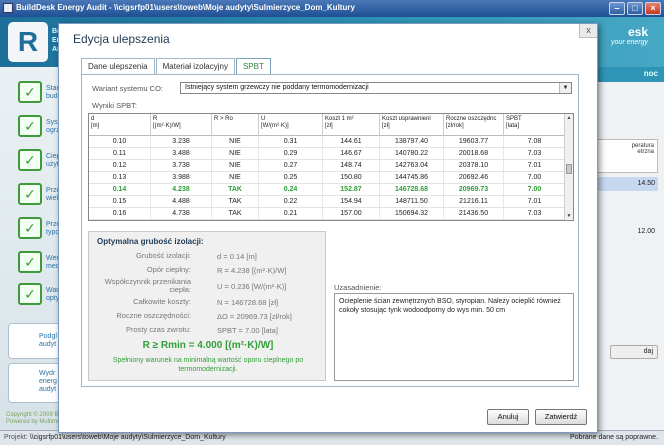 The height and width of the screenshot is (445, 664). I want to click on table-cell: 0.14, so click(120, 189).